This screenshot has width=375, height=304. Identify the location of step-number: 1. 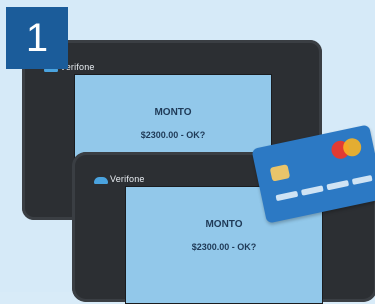
(37, 37).